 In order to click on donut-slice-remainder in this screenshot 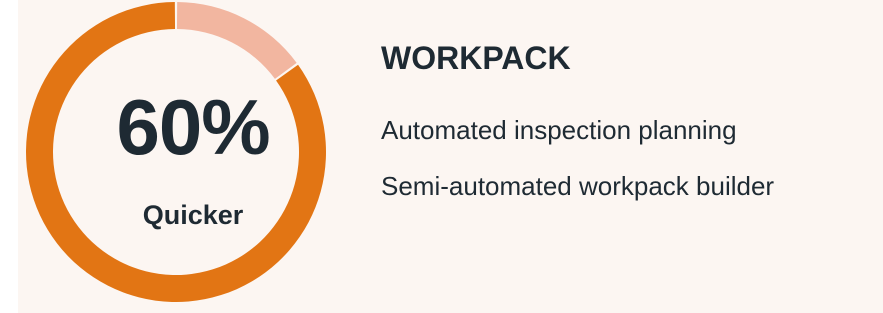, I will do `click(236, 40)`.